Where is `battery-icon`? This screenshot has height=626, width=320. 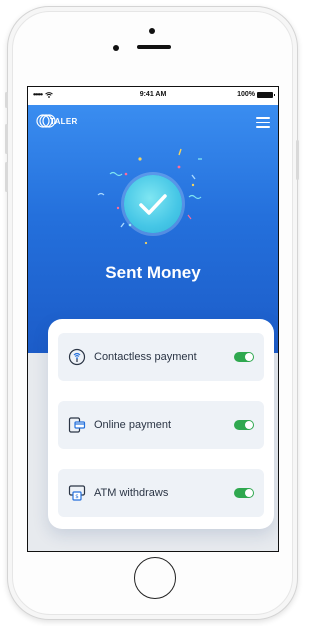
battery-icon is located at coordinates (266, 94).